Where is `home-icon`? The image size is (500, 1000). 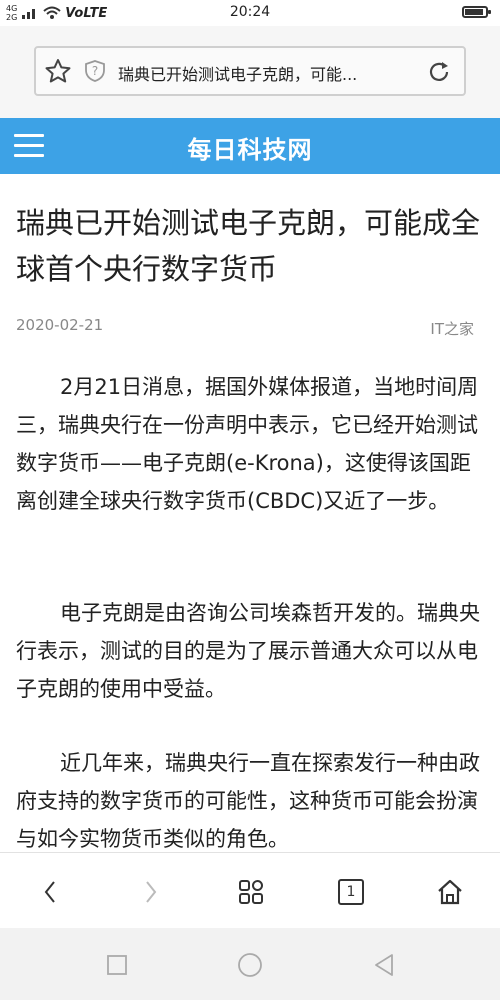 home-icon is located at coordinates (450, 892).